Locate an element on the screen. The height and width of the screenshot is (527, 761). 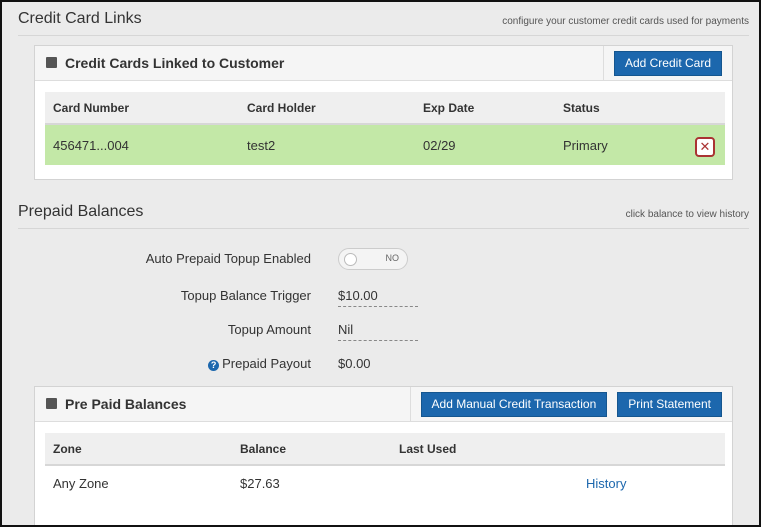
print-statement-button: Print Statement is located at coordinates (669, 404).